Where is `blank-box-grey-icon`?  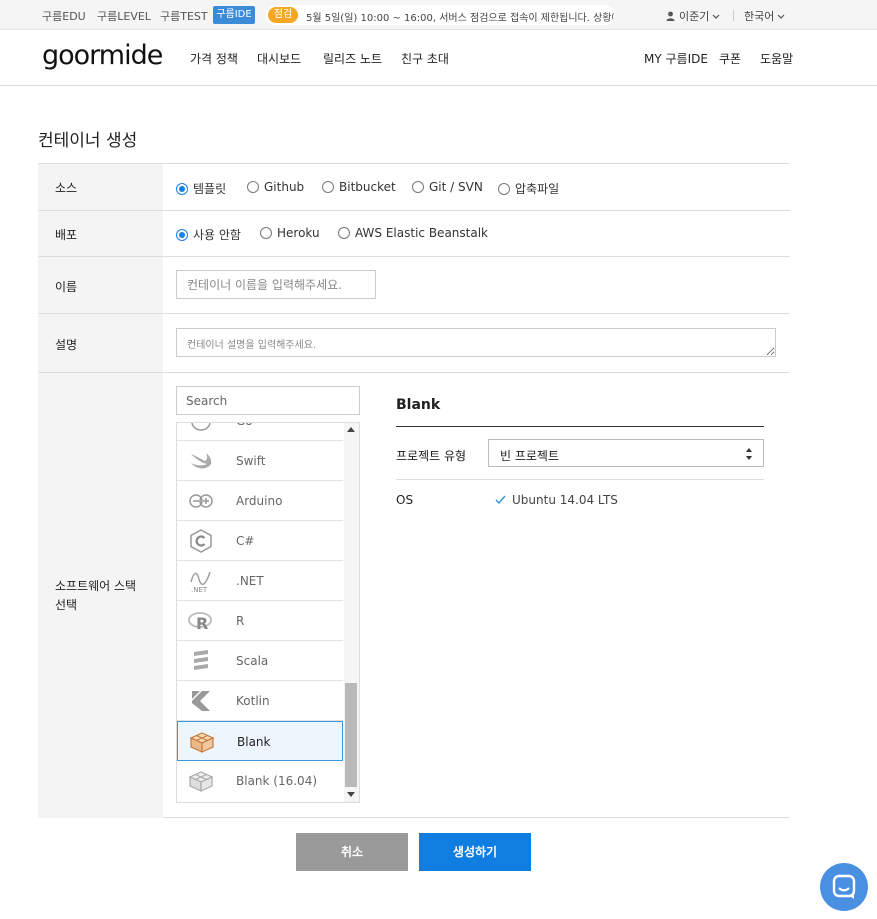
blank-box-grey-icon is located at coordinates (201, 781).